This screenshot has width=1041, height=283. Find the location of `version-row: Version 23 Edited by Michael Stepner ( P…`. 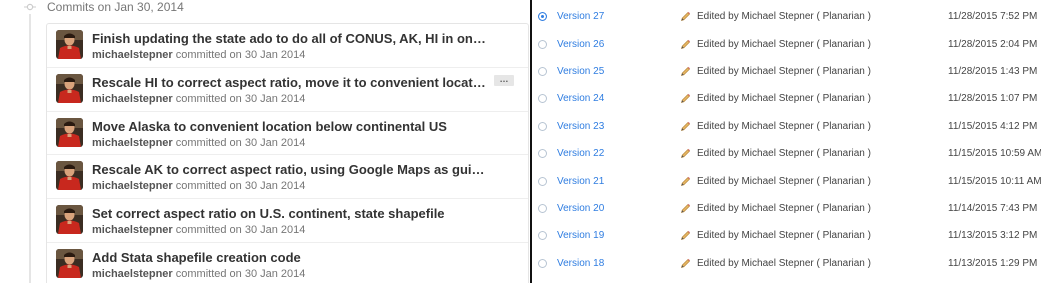

version-row: Version 23 Edited by Michael Stepner ( P… is located at coordinates (786, 126).